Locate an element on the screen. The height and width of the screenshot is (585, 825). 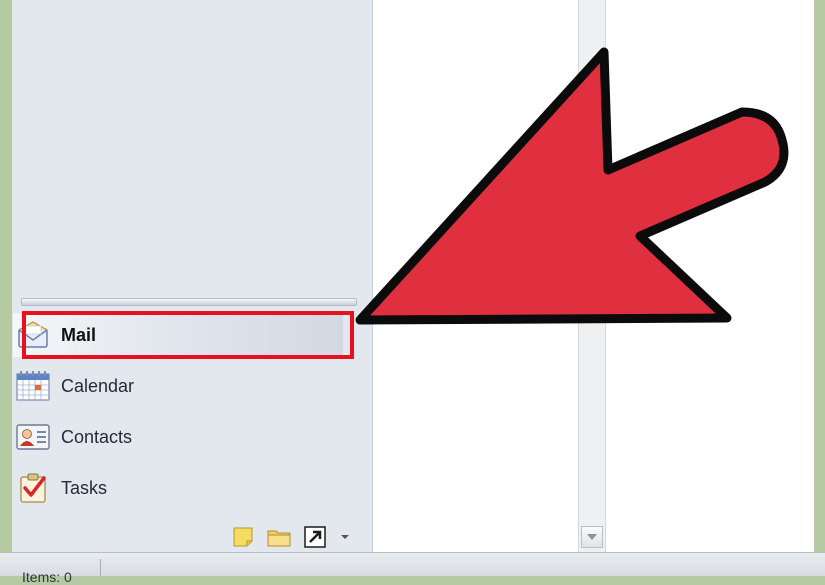
nav-pane-mini-toolbar is located at coordinates (286, 537).